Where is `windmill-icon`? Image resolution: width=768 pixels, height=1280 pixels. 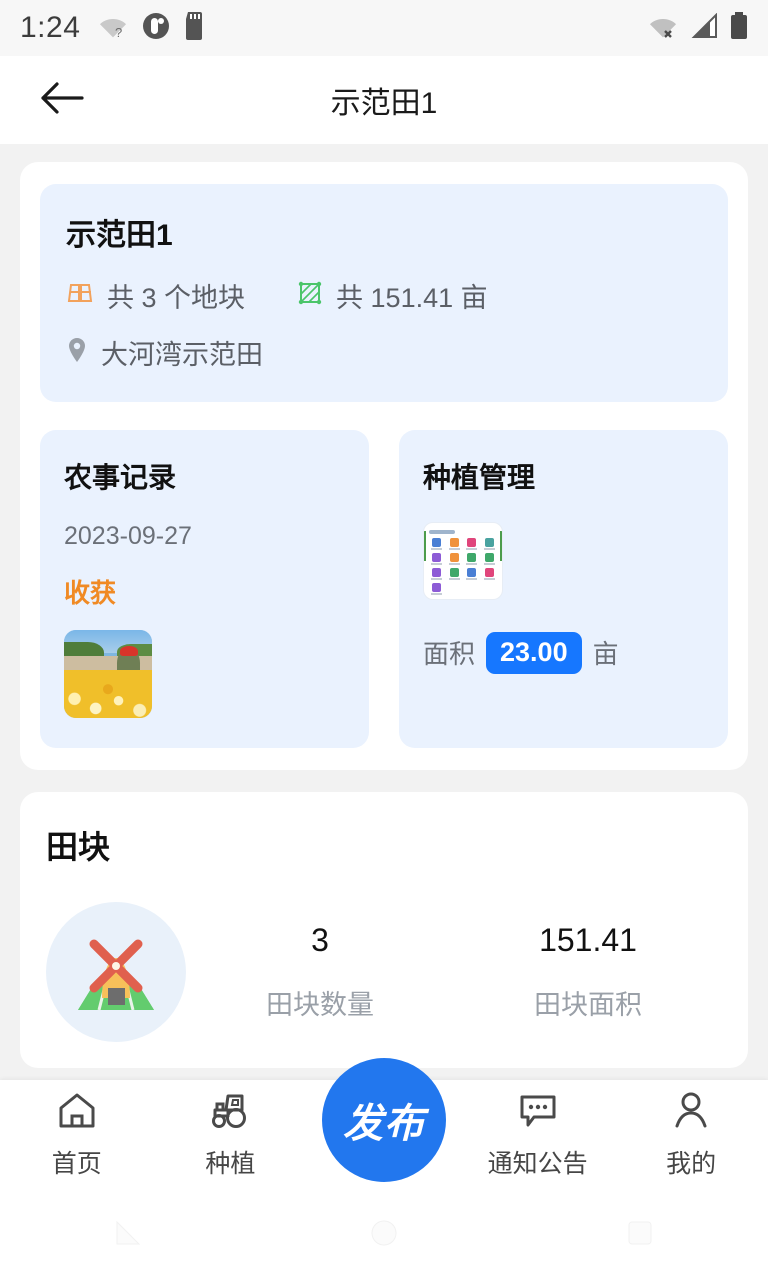
windmill-icon is located at coordinates (116, 972).